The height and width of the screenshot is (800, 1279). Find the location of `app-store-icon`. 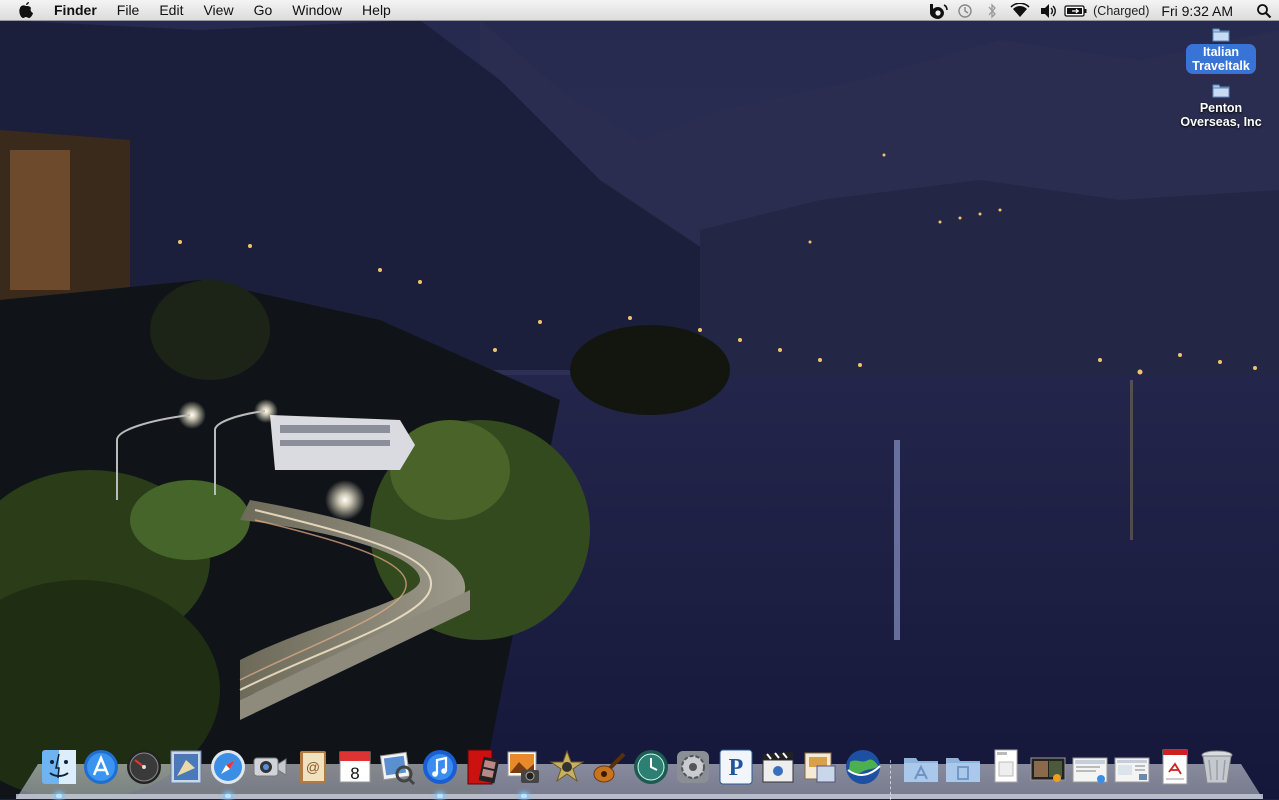

app-store-icon is located at coordinates (101, 767).